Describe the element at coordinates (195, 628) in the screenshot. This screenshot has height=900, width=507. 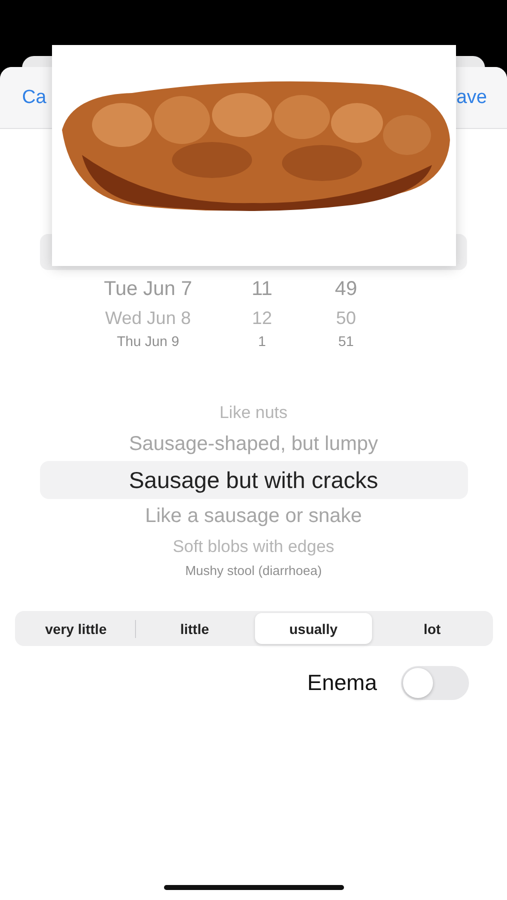
I see `amount-segment: little` at that location.